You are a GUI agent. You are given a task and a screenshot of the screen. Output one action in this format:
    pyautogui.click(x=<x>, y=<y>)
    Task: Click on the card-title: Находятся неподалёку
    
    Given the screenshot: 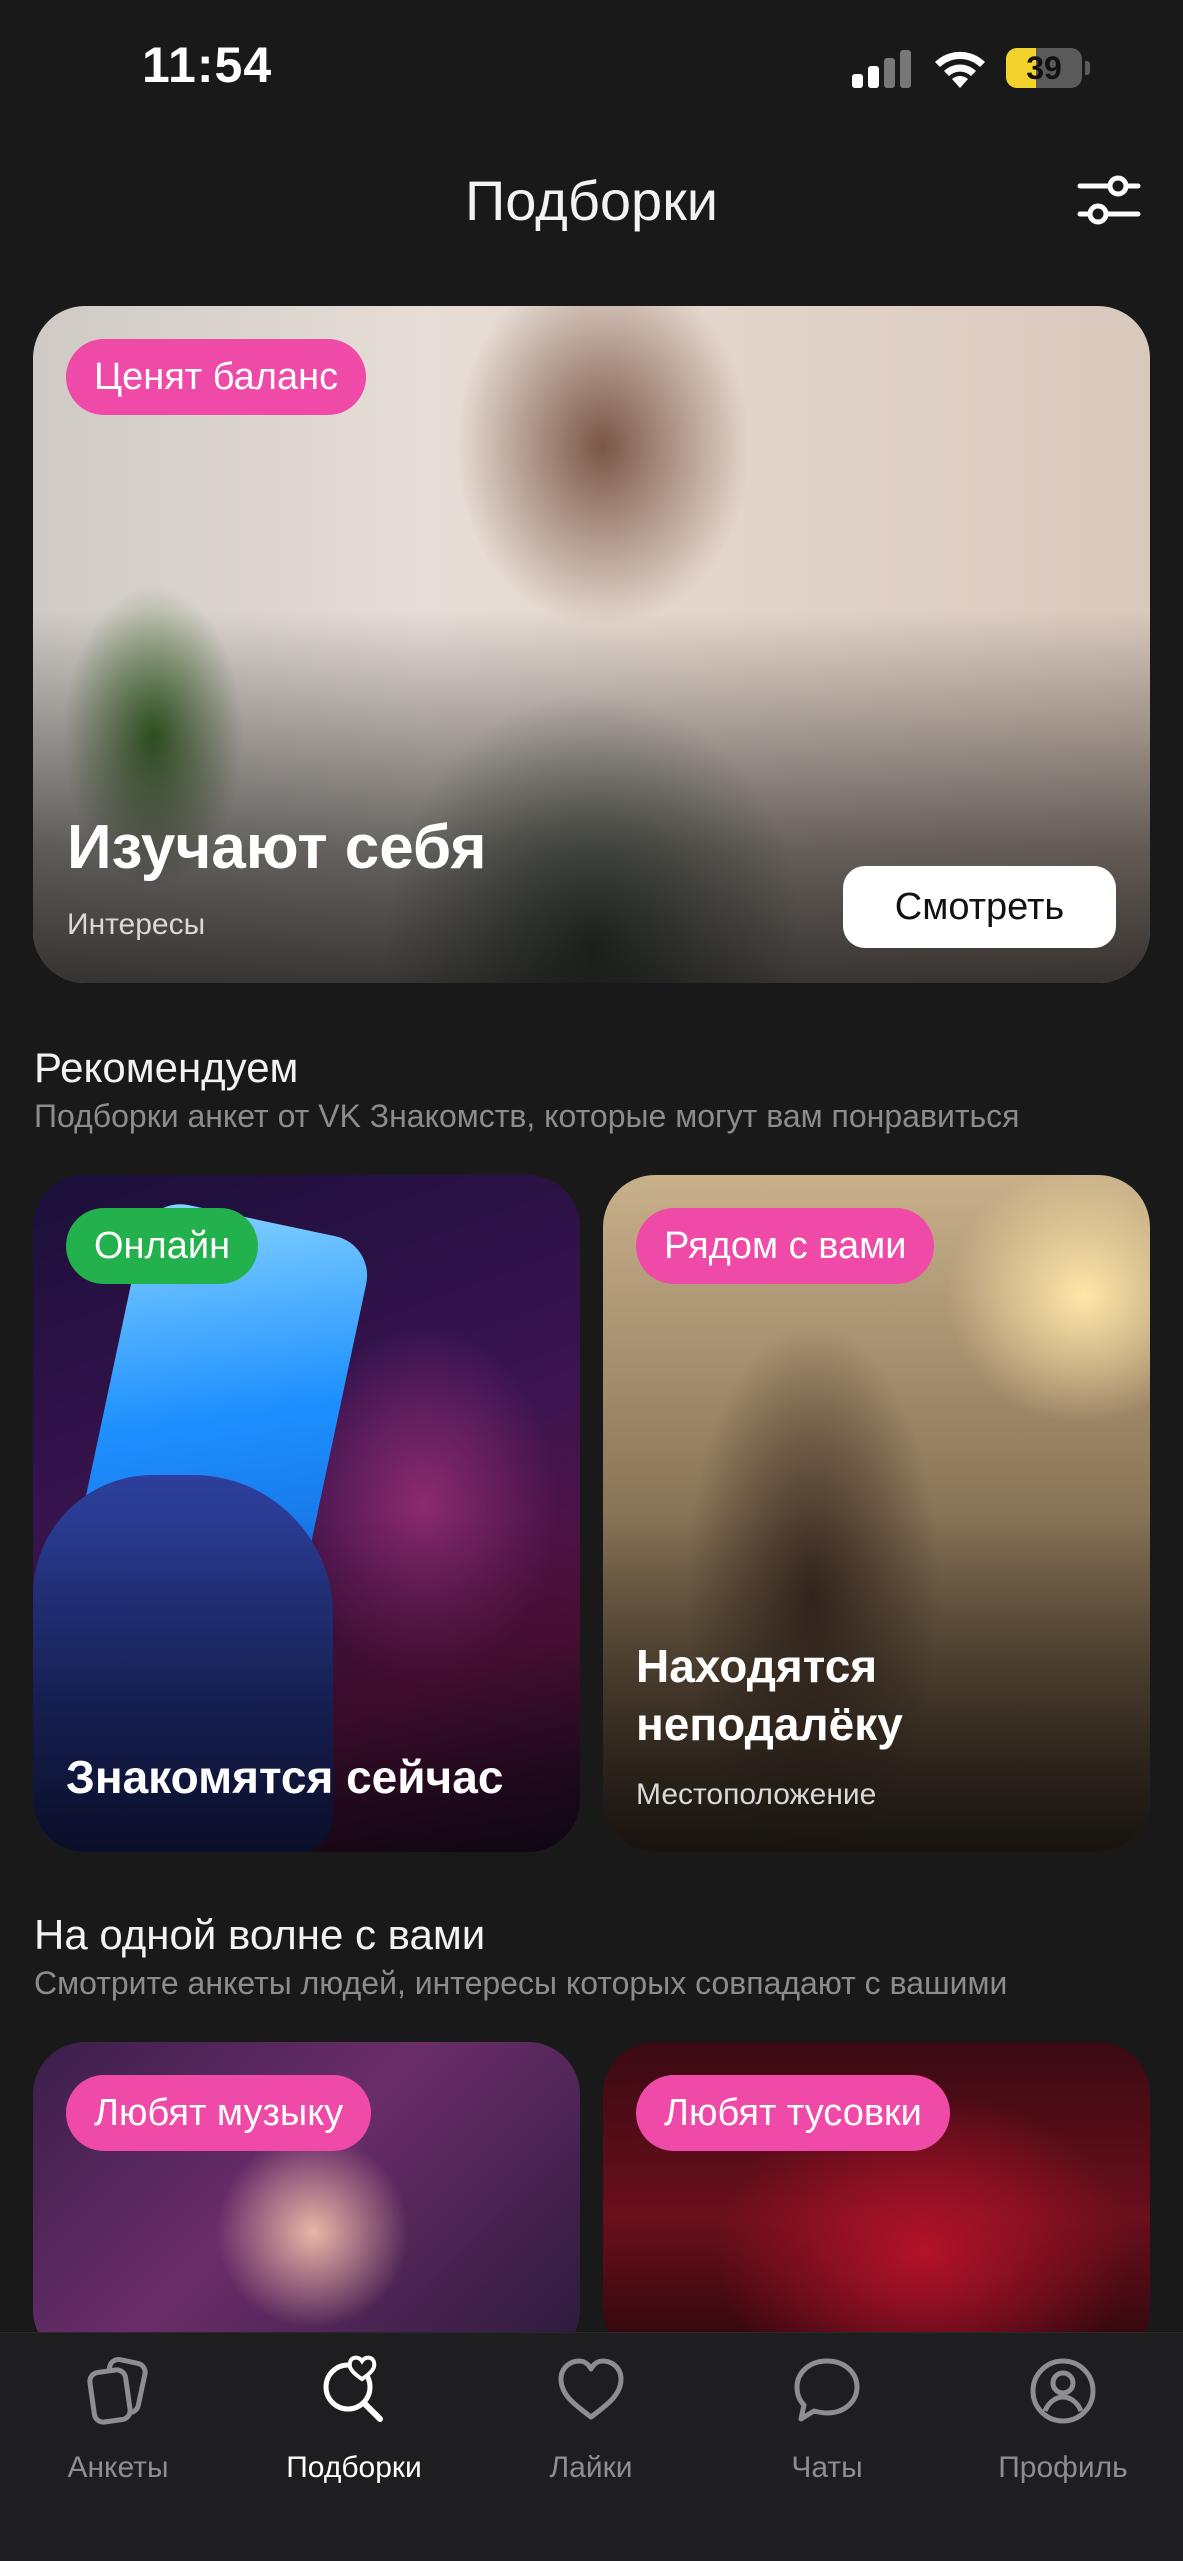 What is the action you would take?
    pyautogui.click(x=769, y=1695)
    